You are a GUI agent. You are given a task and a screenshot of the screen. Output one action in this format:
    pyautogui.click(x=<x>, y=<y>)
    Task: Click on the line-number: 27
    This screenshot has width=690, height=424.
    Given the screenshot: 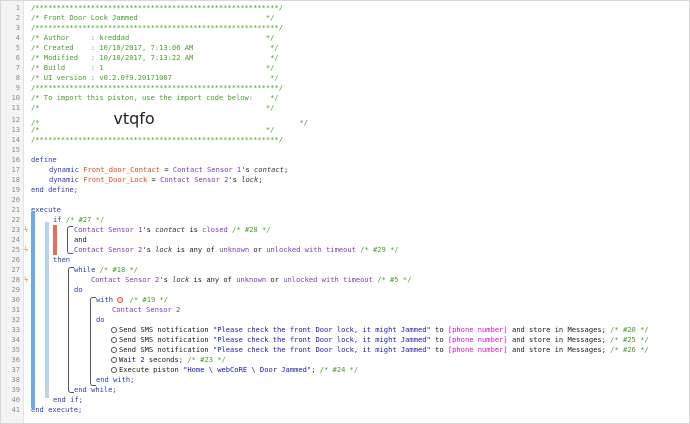 What is the action you would take?
    pyautogui.click(x=15, y=269)
    